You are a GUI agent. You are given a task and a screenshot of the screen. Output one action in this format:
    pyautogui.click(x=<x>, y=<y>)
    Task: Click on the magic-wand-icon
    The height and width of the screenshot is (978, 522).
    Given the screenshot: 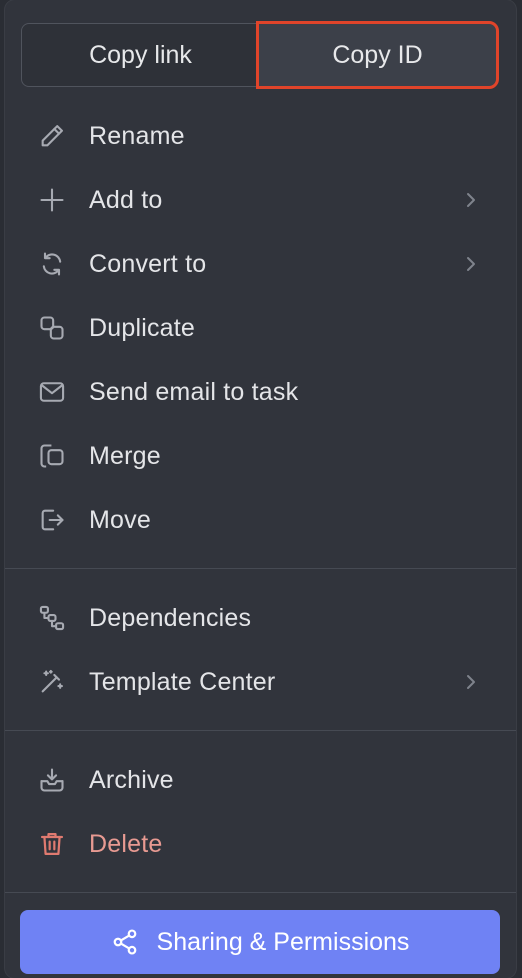 What is the action you would take?
    pyautogui.click(x=52, y=682)
    